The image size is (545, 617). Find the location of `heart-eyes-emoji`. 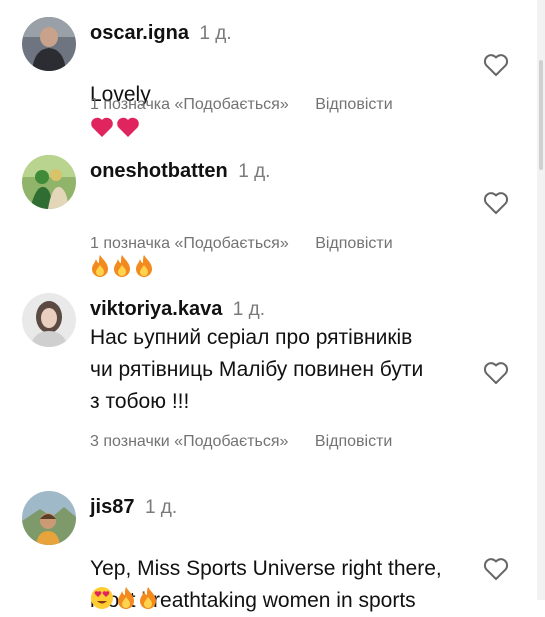

heart-eyes-emoji is located at coordinates (102, 598).